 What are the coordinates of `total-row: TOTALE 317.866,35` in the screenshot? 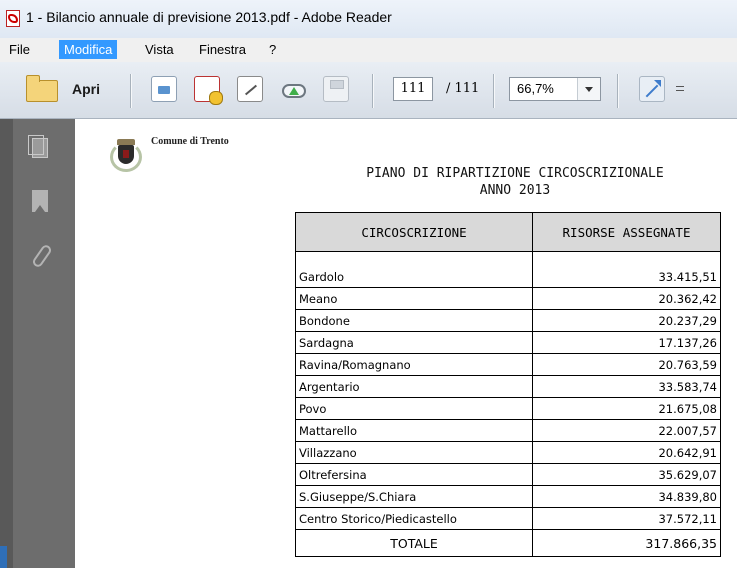 It's located at (508, 543).